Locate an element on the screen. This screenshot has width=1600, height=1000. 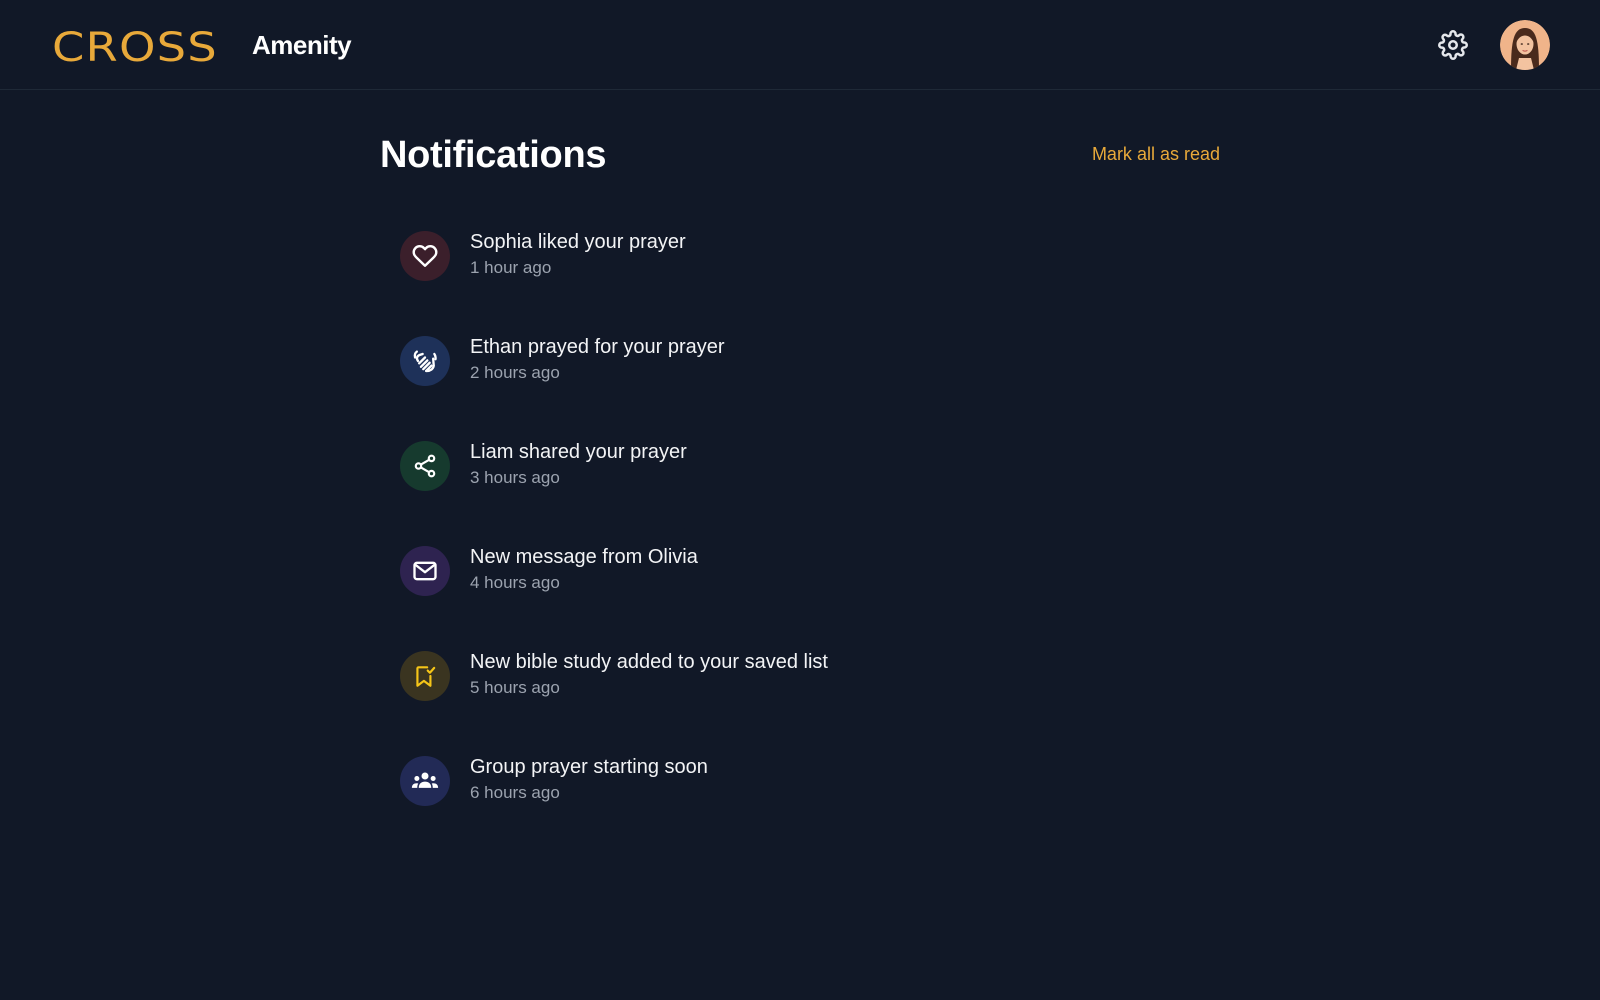
heart-icon is located at coordinates (425, 256).